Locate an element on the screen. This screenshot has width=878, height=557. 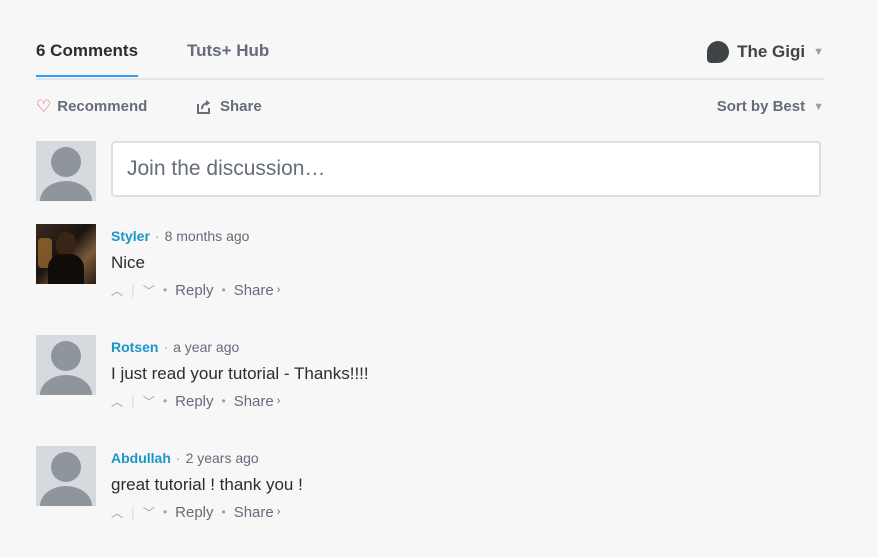
comment-meta: Rotsen · a year ago is located at coordinates (175, 347).